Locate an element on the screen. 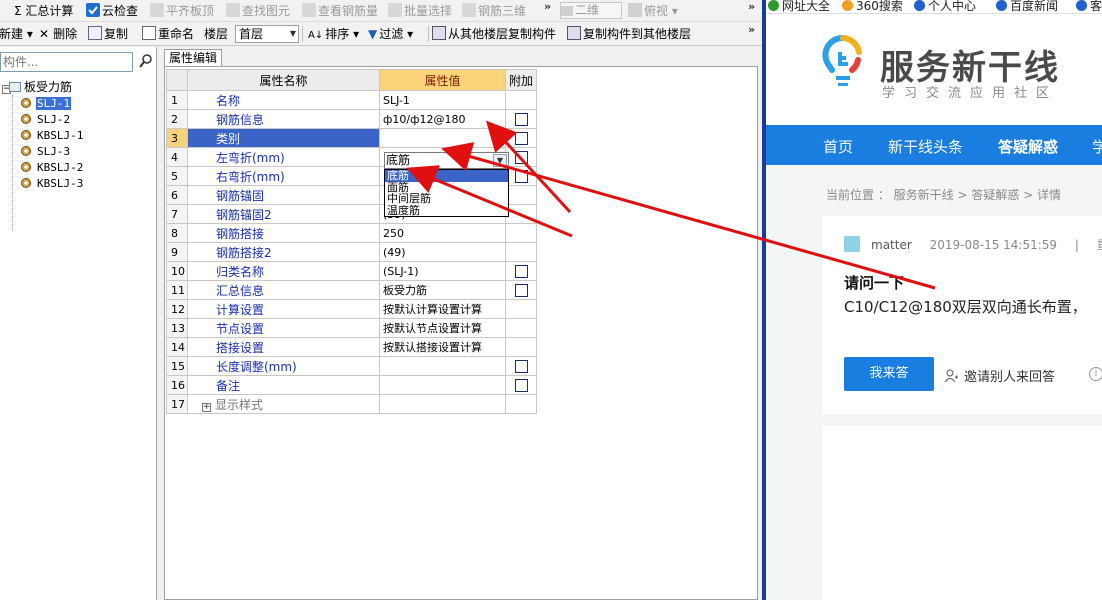 This screenshot has height=600, width=1102. property-row: 2 钢筋信息 ф10/ф12@180 is located at coordinates (351, 119).